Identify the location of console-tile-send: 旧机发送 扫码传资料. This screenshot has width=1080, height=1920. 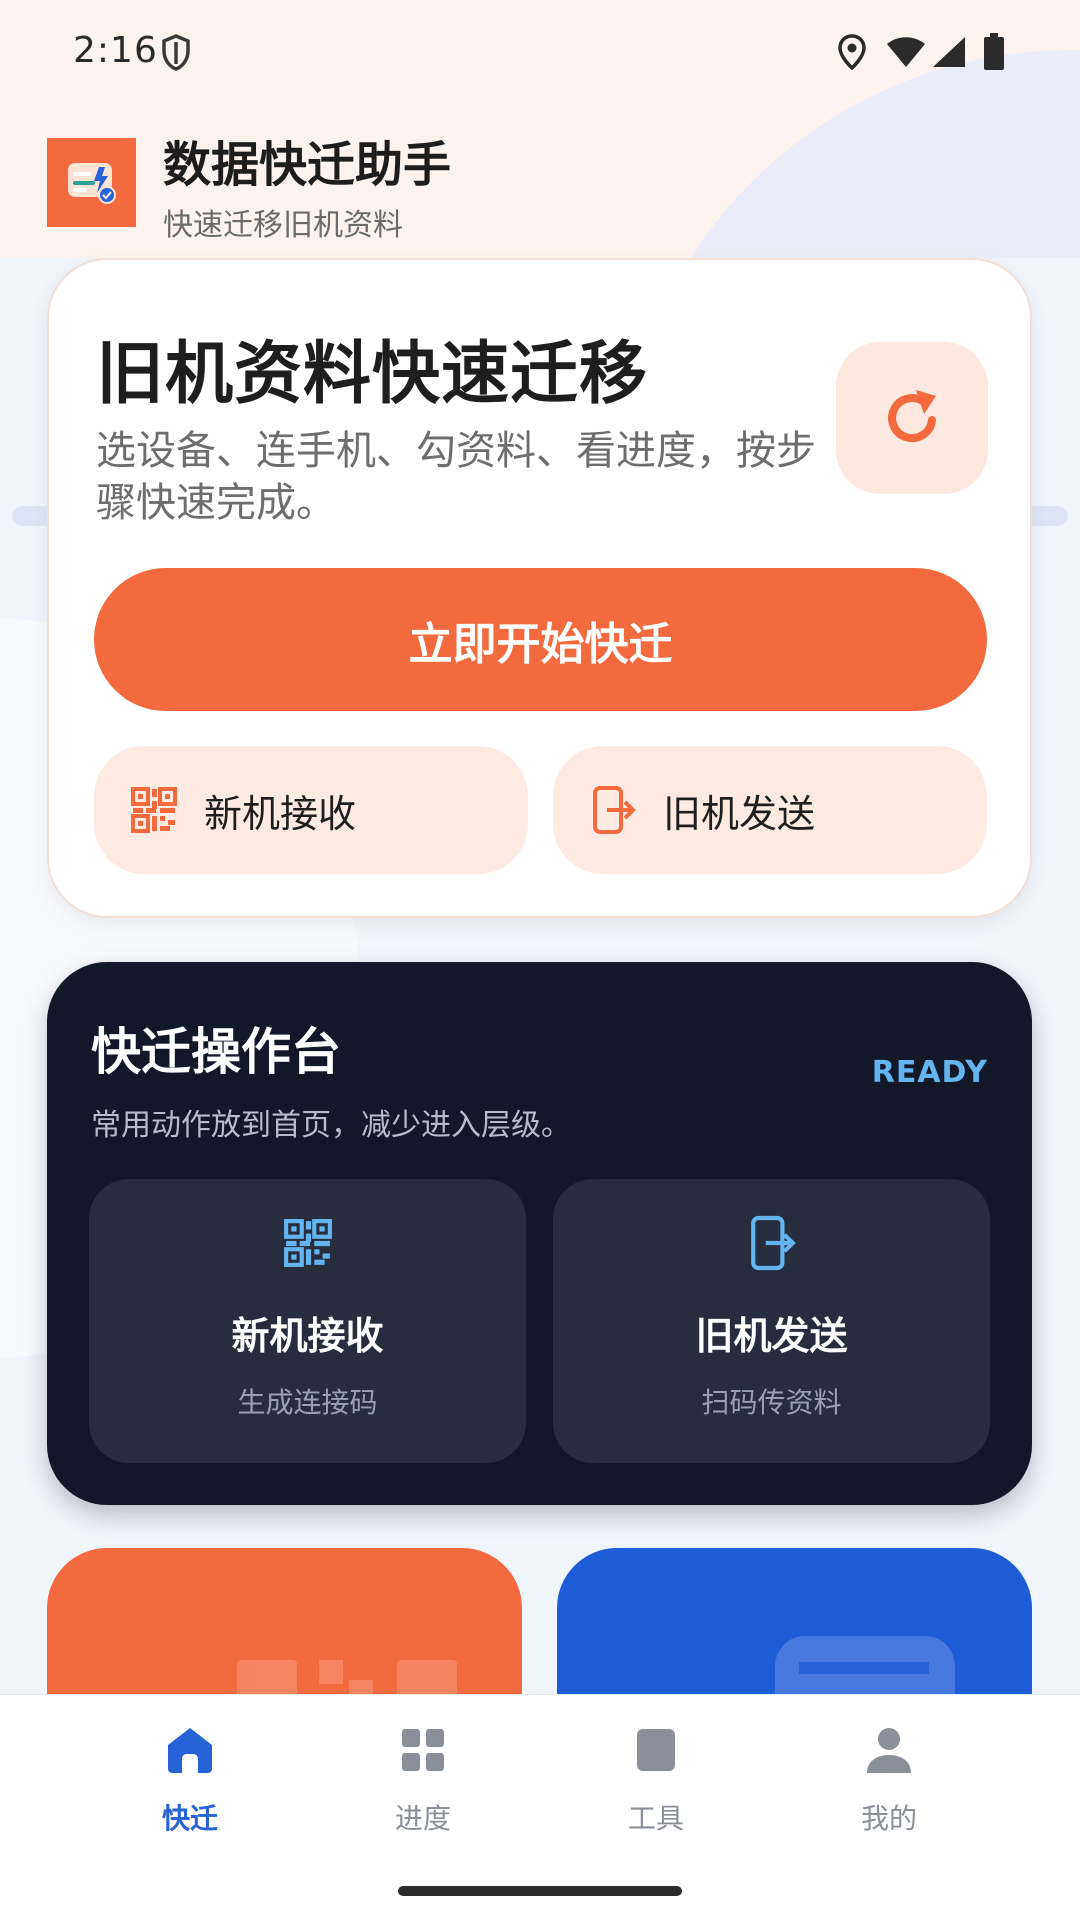
(771, 1321).